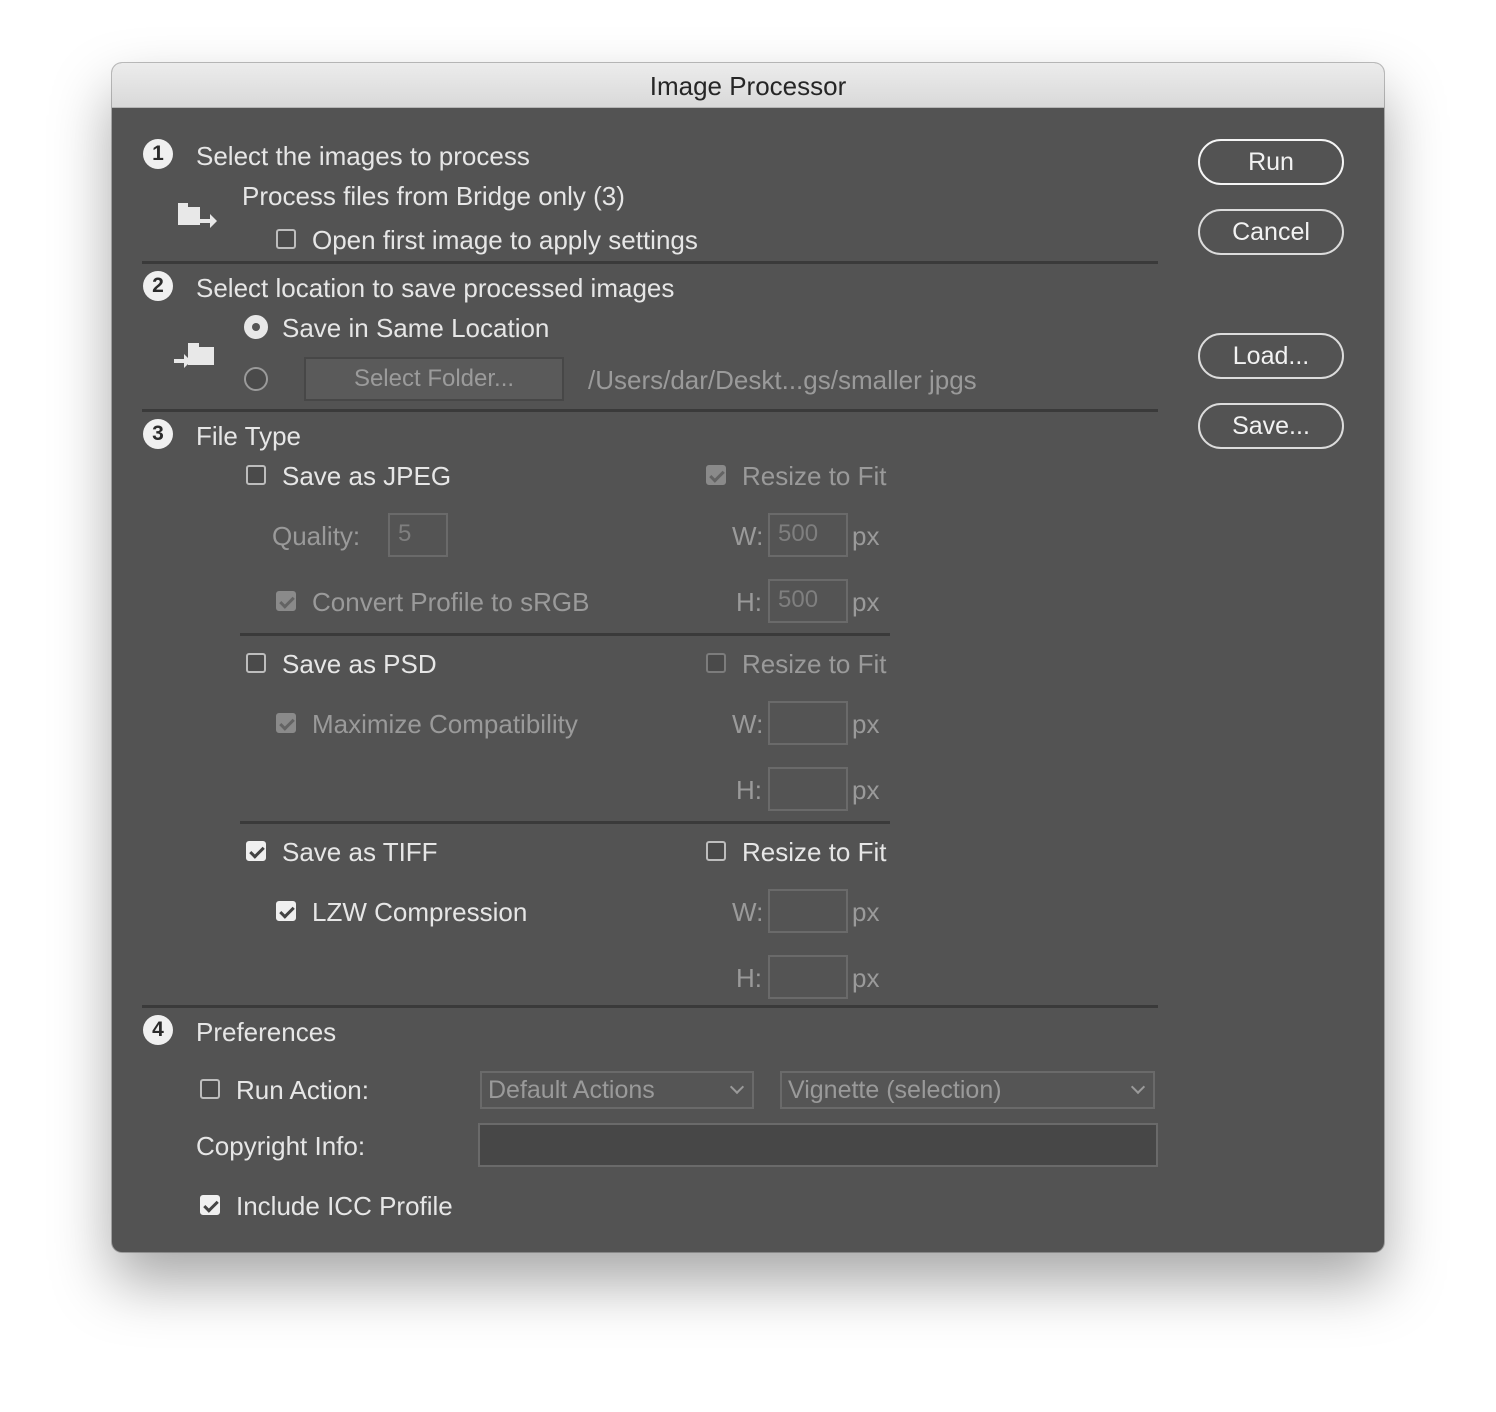  I want to click on psd-w-label: W:, so click(748, 724).